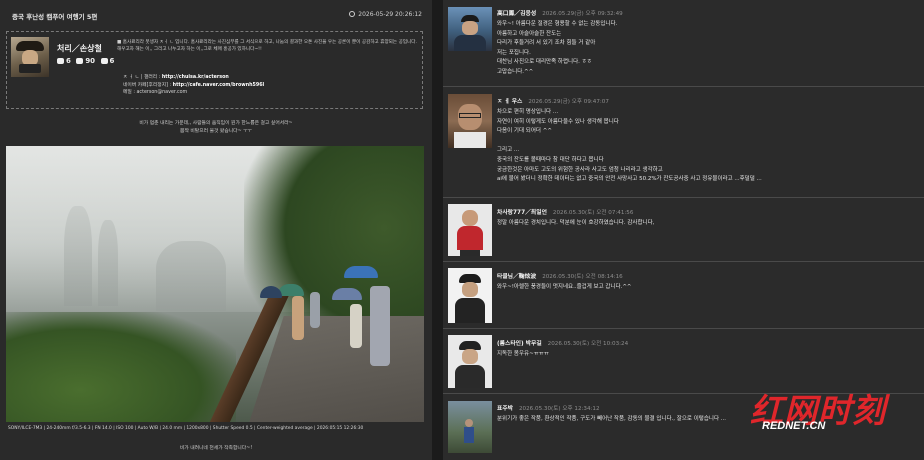 The image size is (924, 460). Describe the element at coordinates (588, 344) in the screenshot. I see `comment-date: 2026.05.30(토) 오전 10:03:24` at that location.